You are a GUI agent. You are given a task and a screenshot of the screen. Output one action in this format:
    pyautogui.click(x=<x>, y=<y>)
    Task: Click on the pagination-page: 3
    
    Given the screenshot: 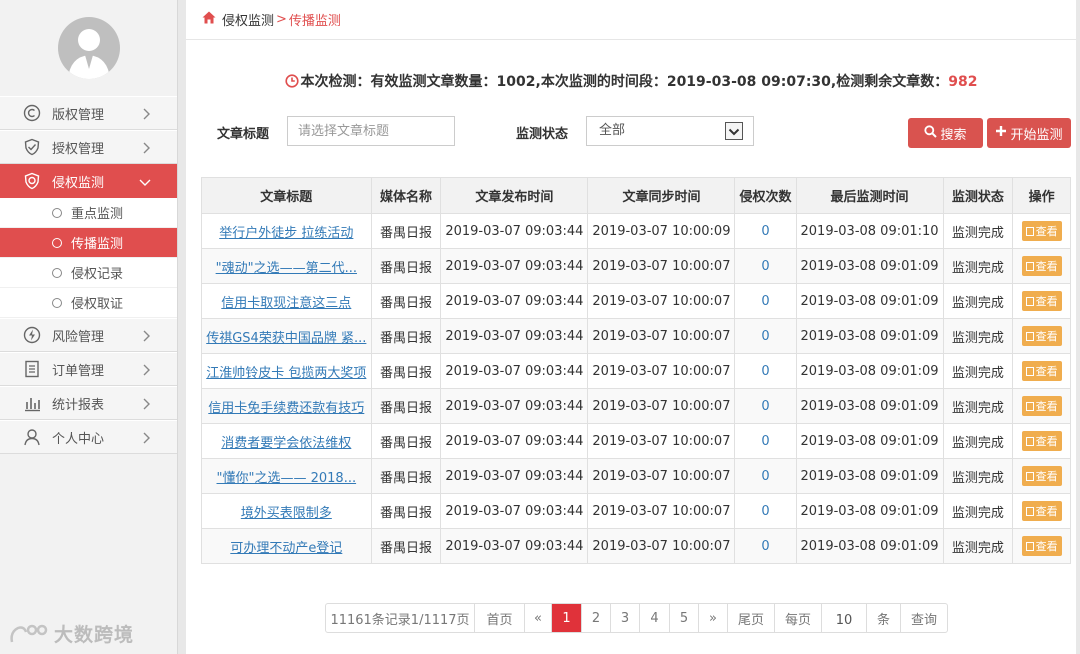 What is the action you would take?
    pyautogui.click(x=625, y=618)
    